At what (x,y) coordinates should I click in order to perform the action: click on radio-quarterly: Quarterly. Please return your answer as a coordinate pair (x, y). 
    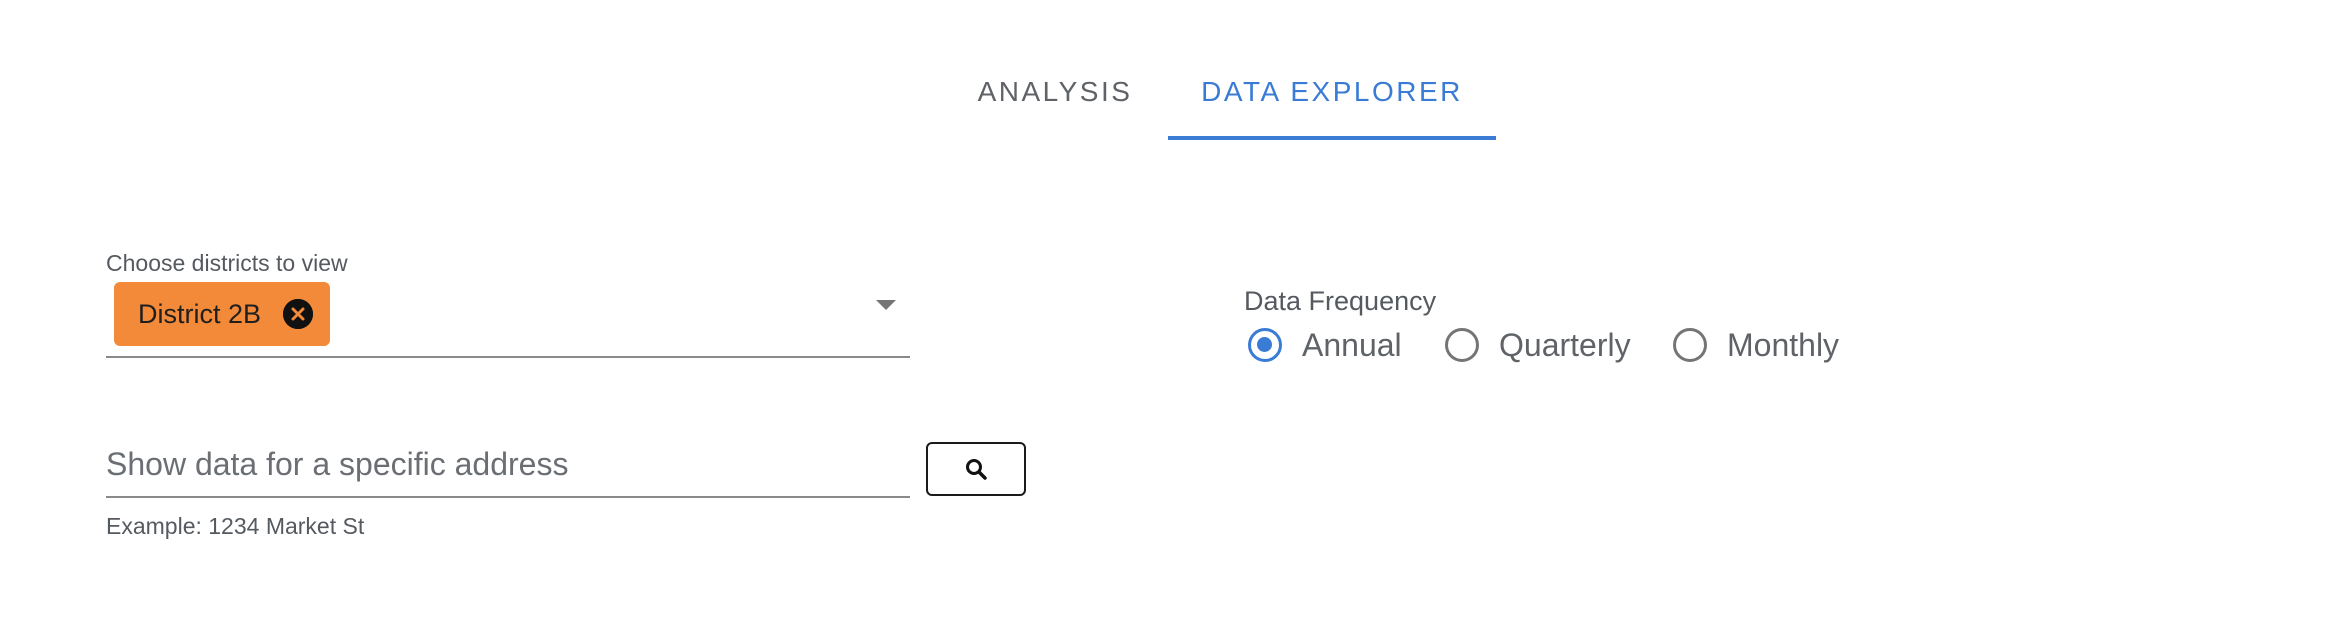
    Looking at the image, I should click on (1536, 345).